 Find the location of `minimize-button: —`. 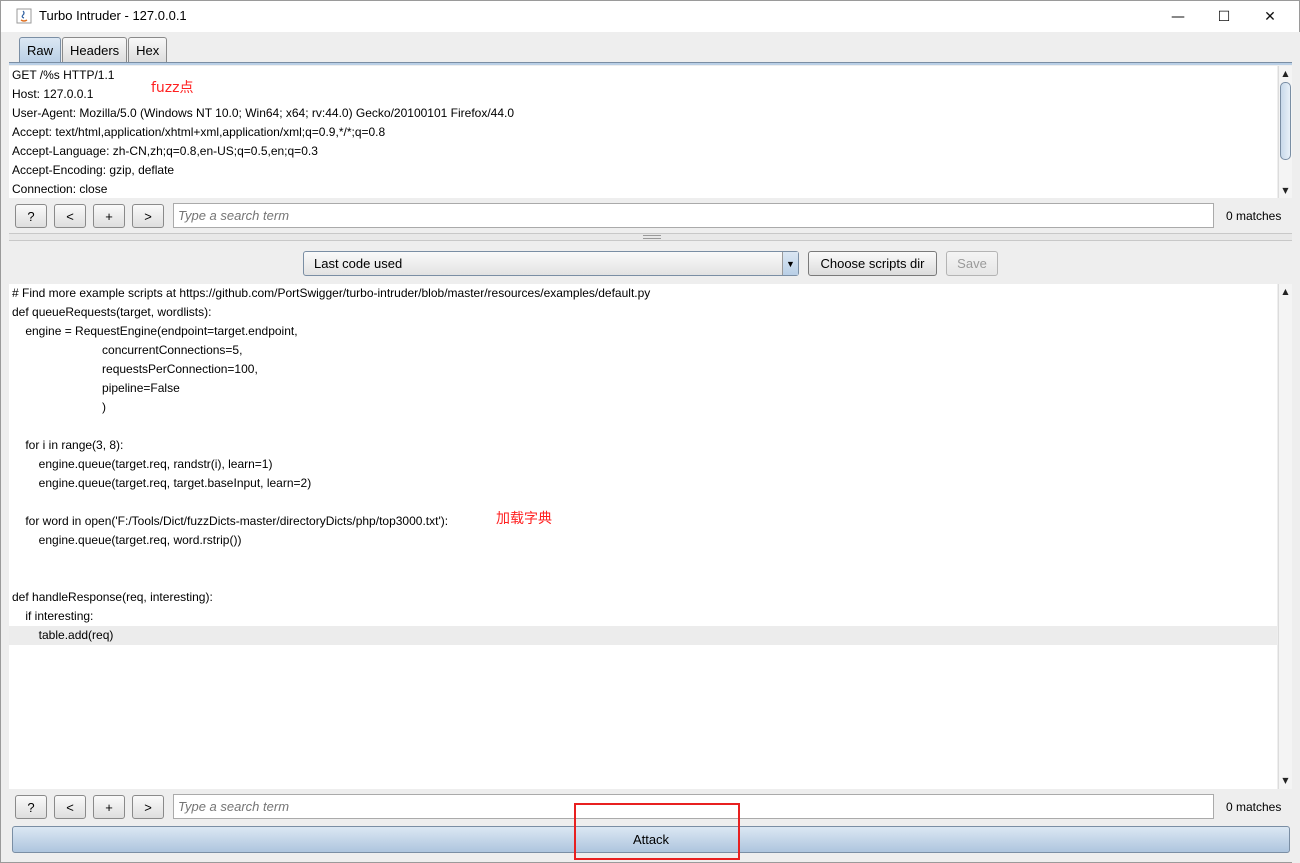

minimize-button: — is located at coordinates (1178, 16).